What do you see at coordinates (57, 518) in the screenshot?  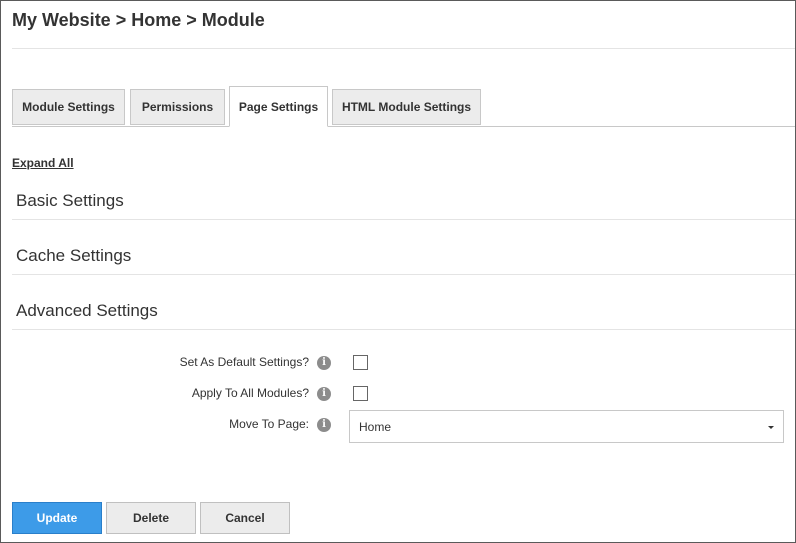 I see `update-button: Update` at bounding box center [57, 518].